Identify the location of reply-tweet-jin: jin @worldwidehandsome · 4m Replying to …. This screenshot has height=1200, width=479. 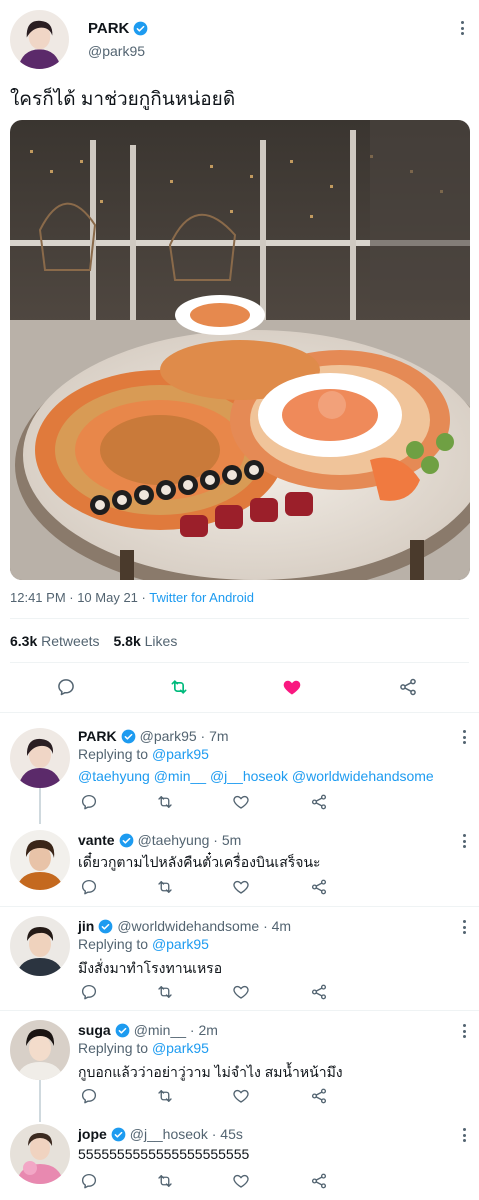
(239, 958).